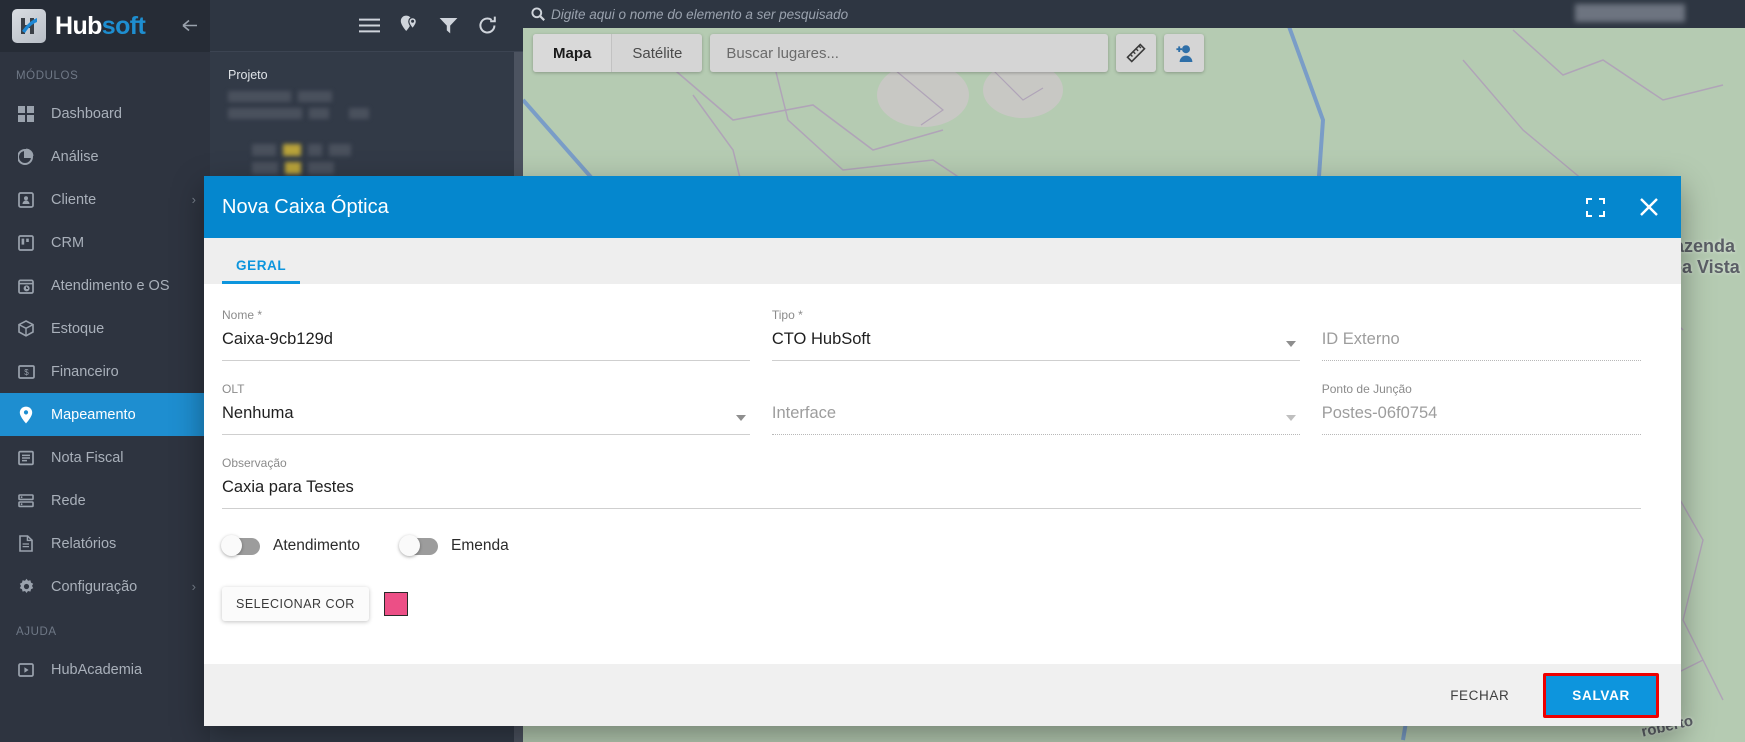  I want to click on field-nome: Nome * Caixa-9cb129d, so click(497, 334).